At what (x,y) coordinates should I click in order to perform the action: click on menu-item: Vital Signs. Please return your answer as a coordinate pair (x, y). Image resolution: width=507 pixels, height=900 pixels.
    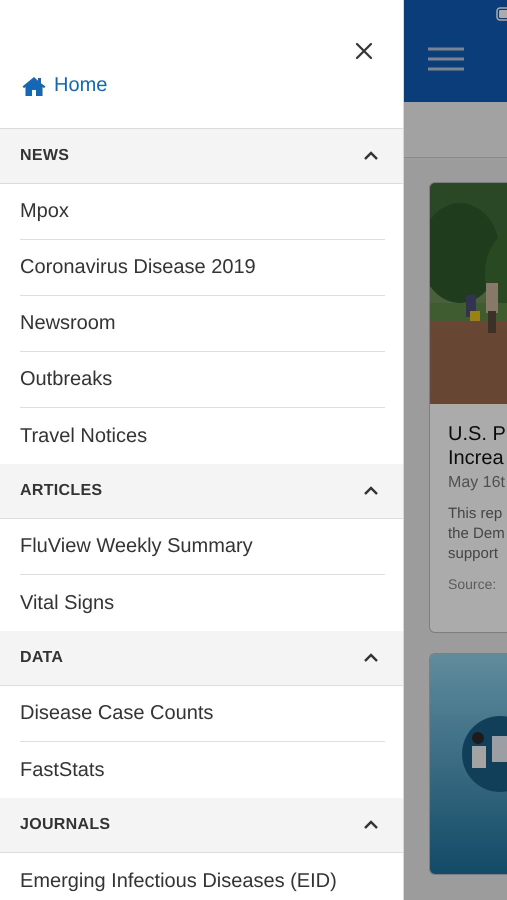
    Looking at the image, I should click on (211, 603).